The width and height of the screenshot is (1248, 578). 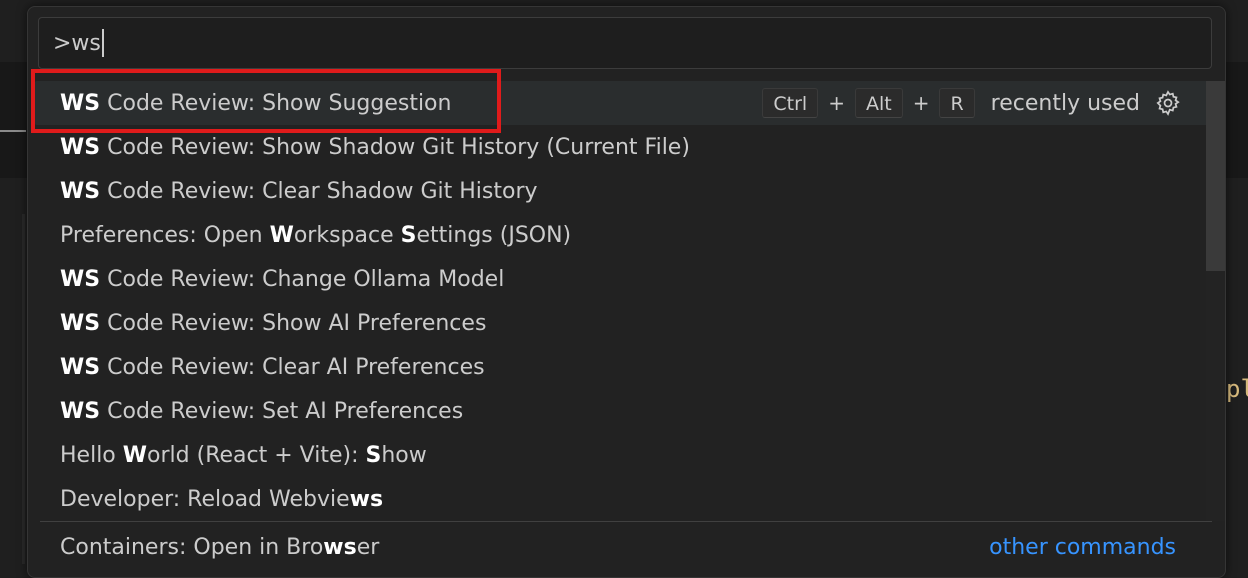 What do you see at coordinates (1237, 389) in the screenshot?
I see `editor-code-fragment: pl` at bounding box center [1237, 389].